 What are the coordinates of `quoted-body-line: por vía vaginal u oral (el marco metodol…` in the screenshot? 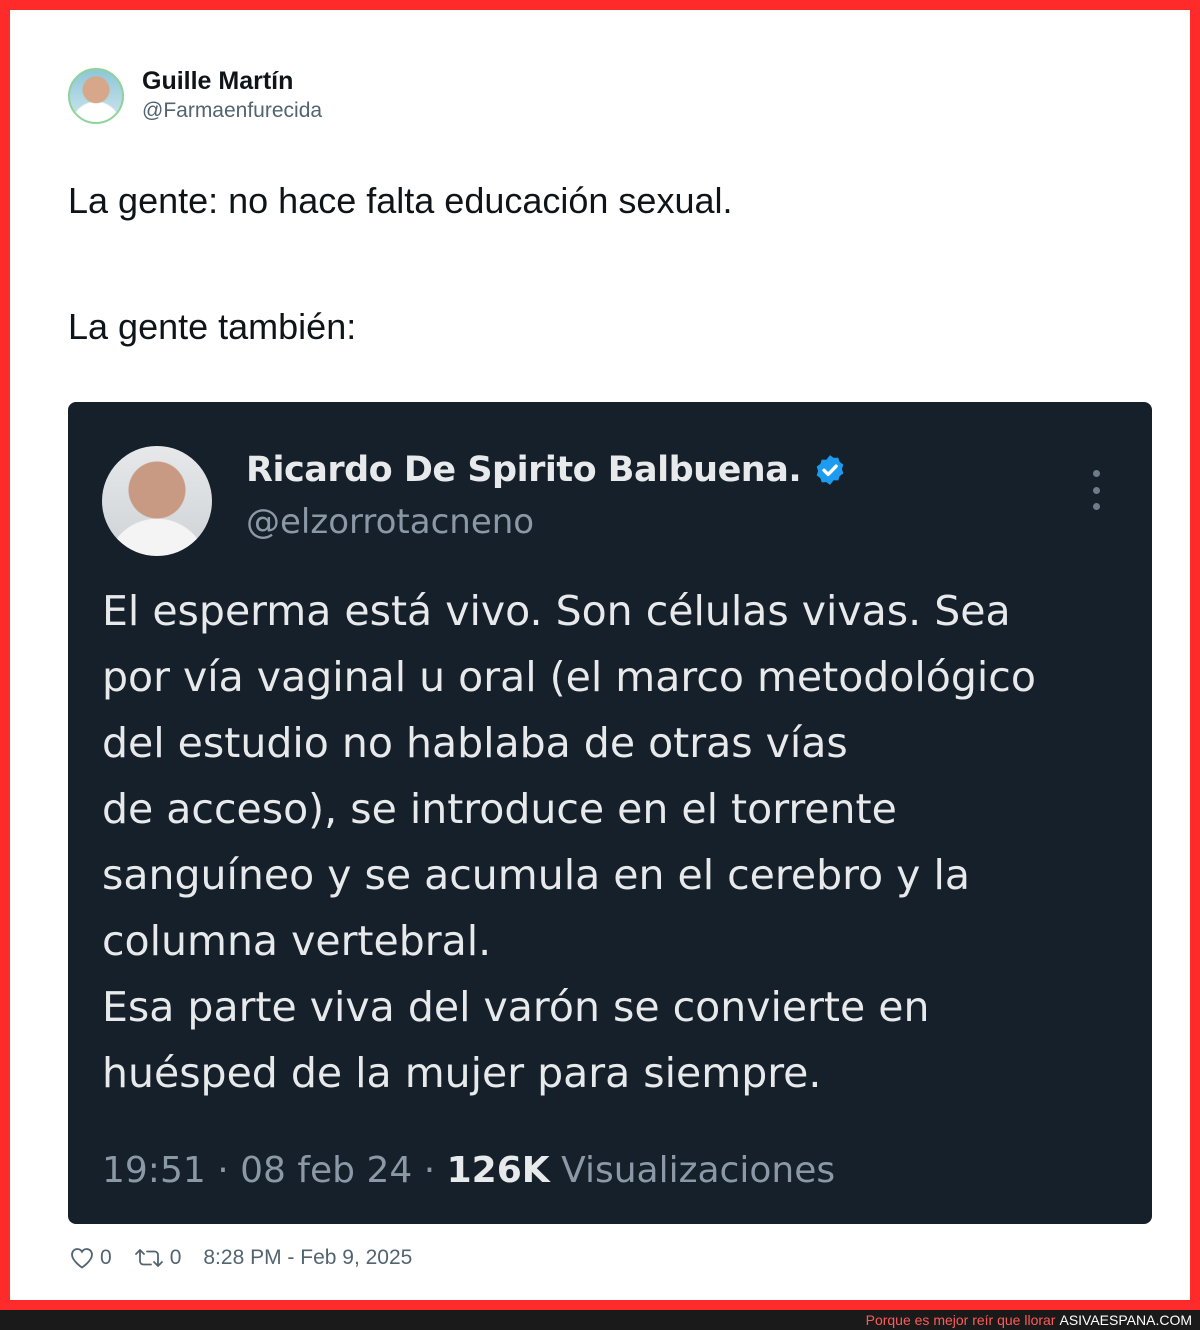 It's located at (569, 677).